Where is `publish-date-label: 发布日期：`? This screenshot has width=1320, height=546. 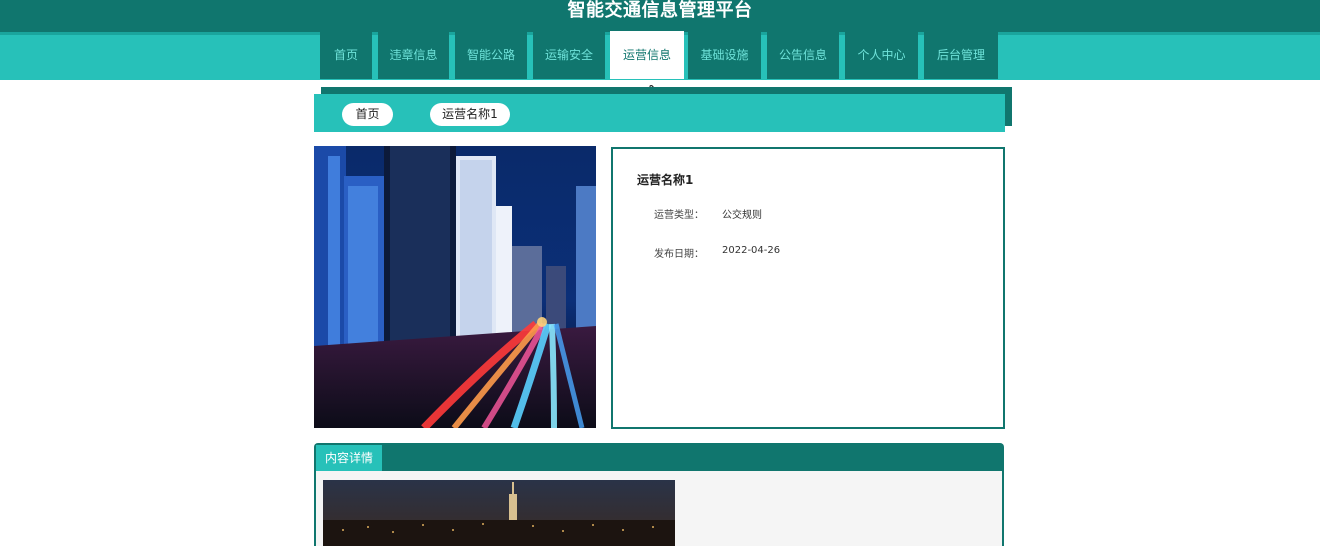
publish-date-label: 发布日期： is located at coordinates (679, 254).